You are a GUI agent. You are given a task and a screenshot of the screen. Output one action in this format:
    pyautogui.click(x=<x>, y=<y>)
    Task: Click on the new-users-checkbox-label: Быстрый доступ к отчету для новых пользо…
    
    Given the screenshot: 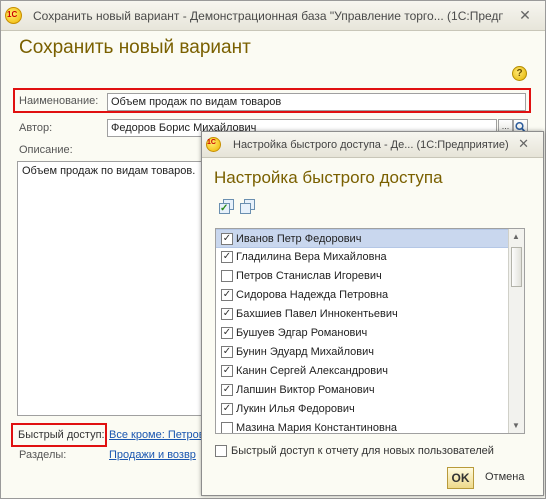 What is the action you would take?
    pyautogui.click(x=362, y=451)
    